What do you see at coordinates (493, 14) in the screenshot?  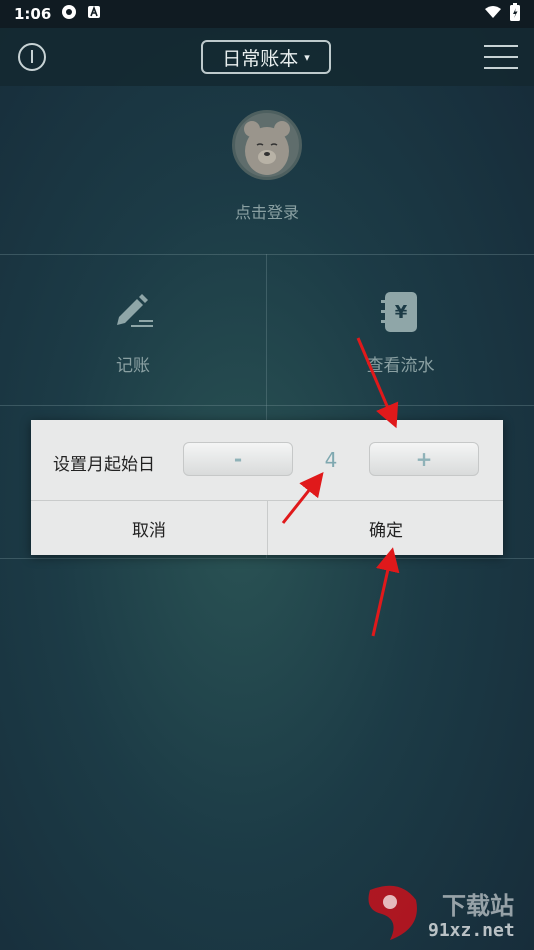 I see `wifi-icon` at bounding box center [493, 14].